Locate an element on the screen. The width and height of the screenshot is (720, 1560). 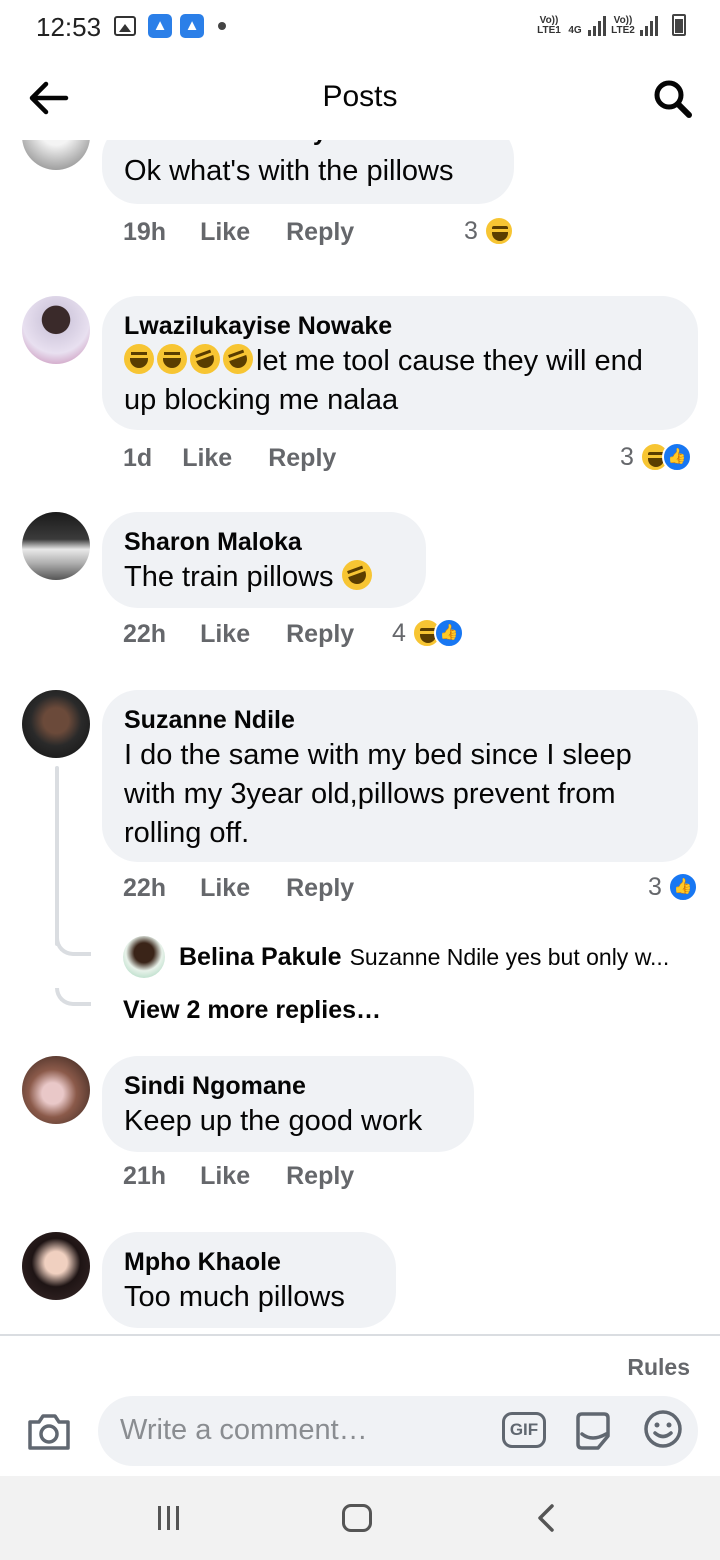
search-icon is located at coordinates (673, 99).